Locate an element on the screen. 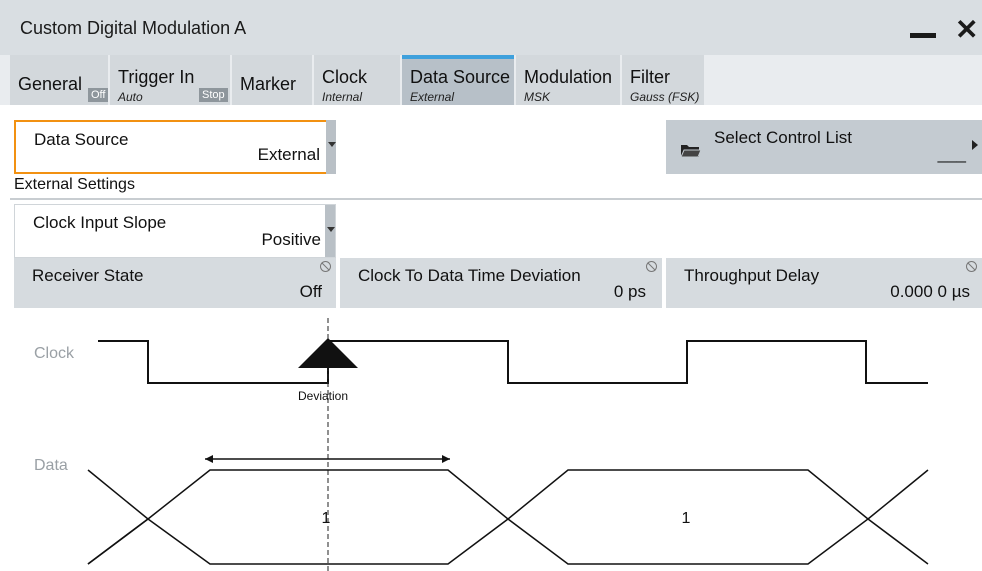 This screenshot has width=982, height=571. tab-label: Data Source is located at coordinates (460, 77).